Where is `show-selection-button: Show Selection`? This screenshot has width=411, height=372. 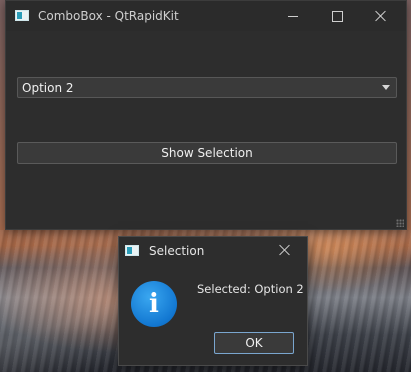
show-selection-button: Show Selection is located at coordinates (207, 153).